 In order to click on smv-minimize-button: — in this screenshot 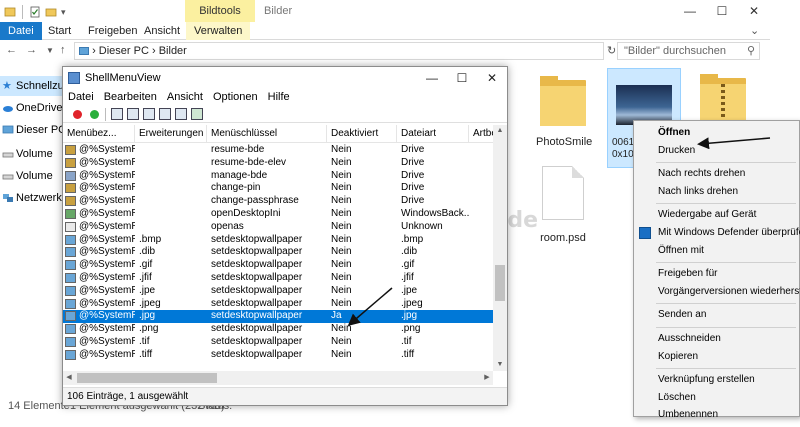, I will do `click(432, 78)`.